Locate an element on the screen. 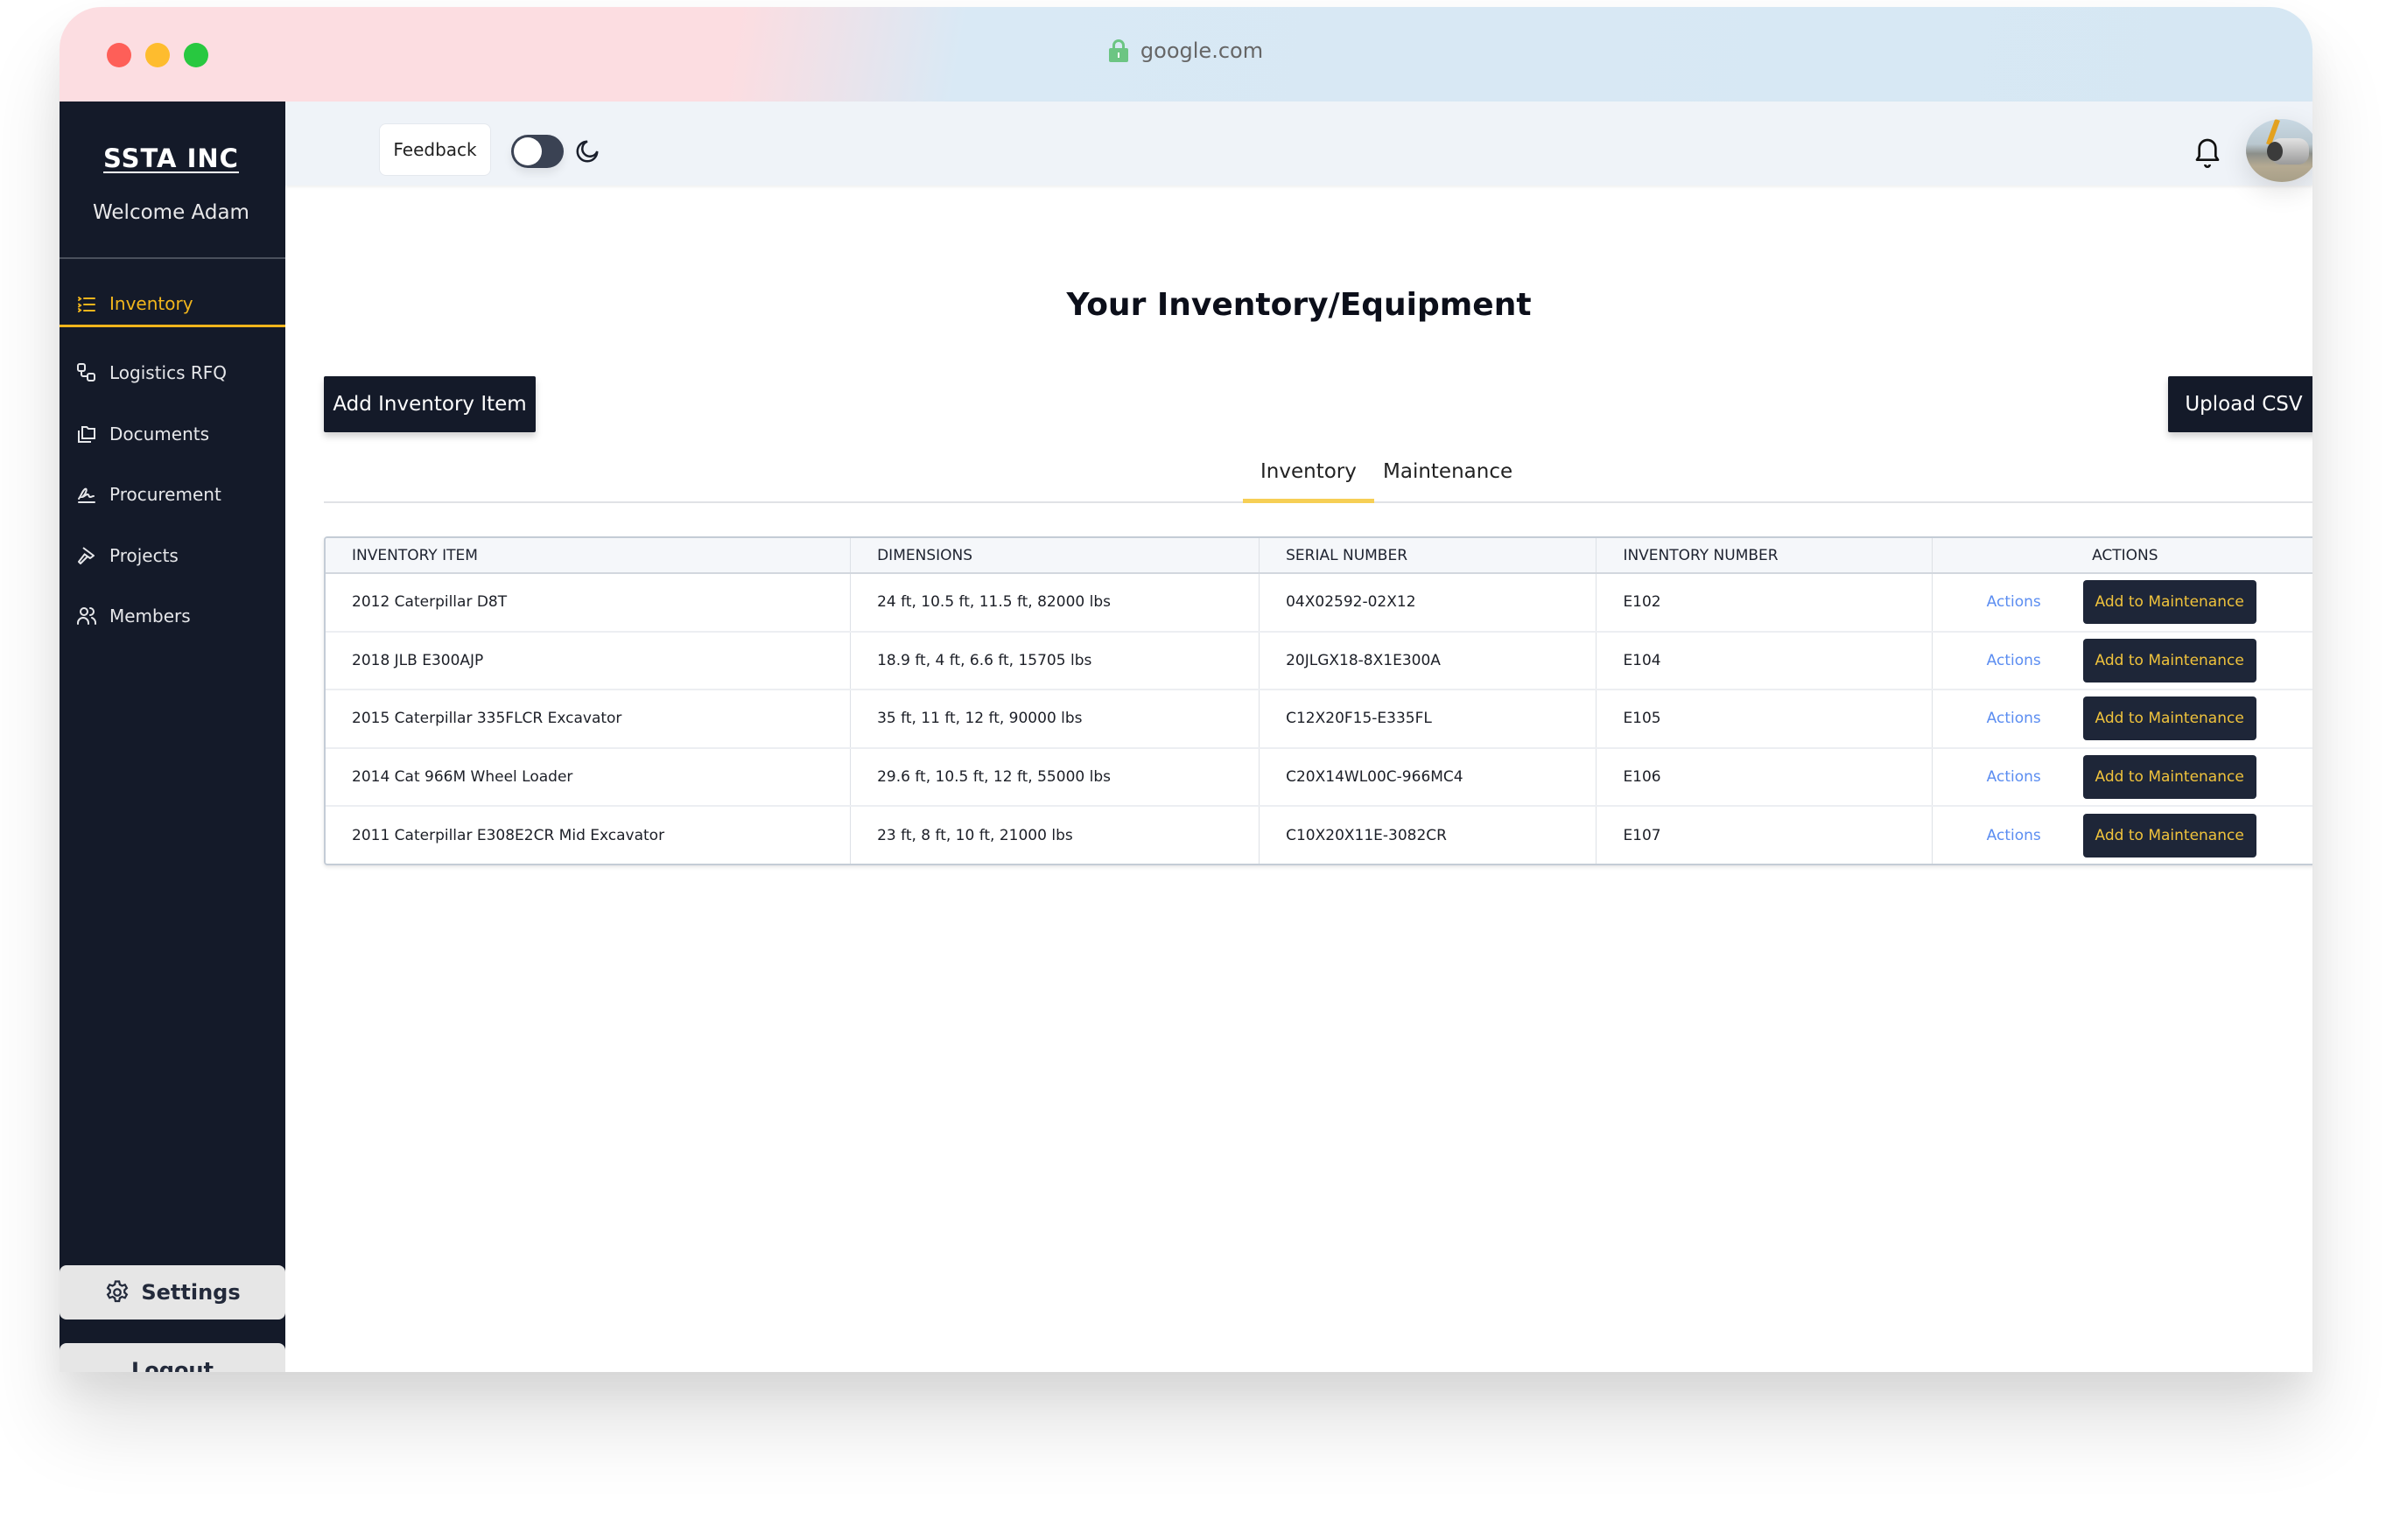  signature-icon is located at coordinates (86, 495).